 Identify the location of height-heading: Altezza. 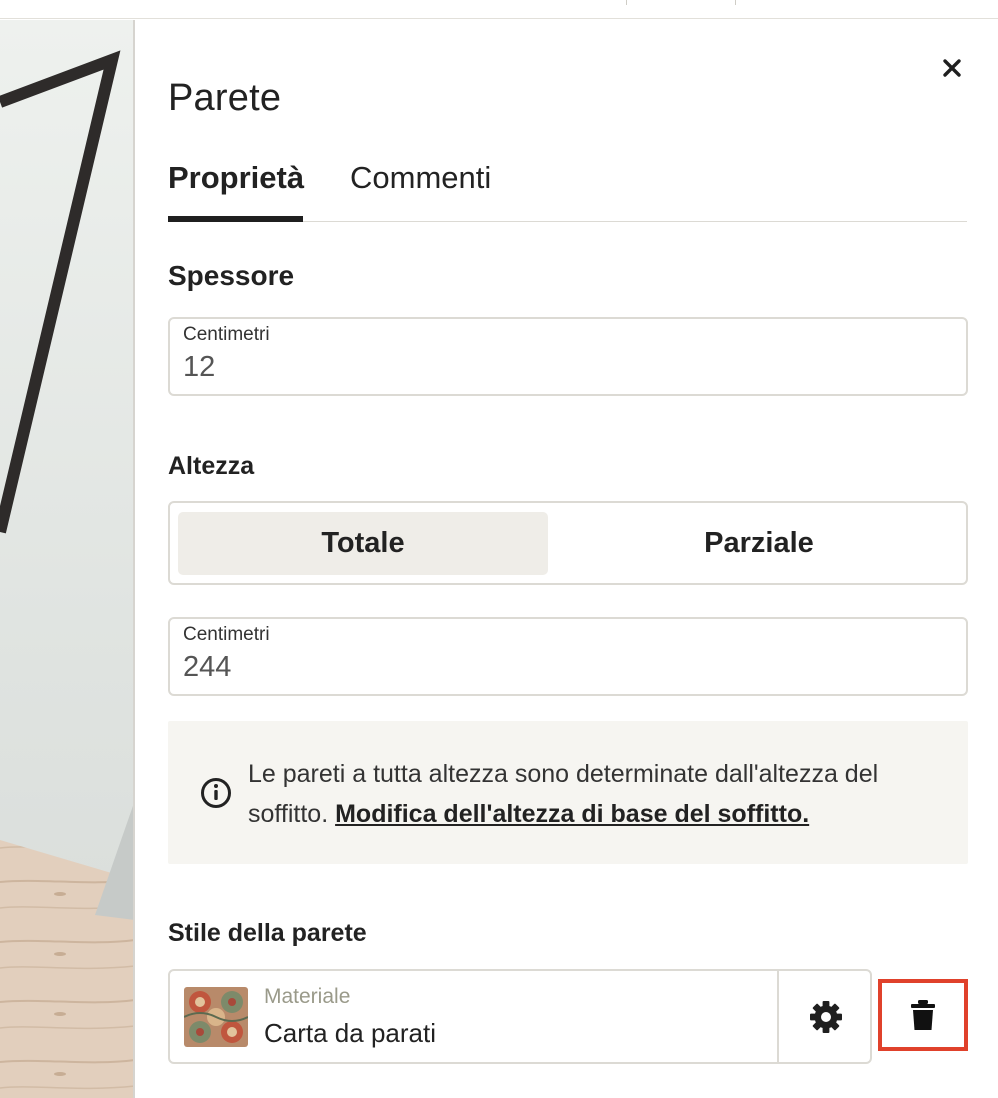
(211, 466).